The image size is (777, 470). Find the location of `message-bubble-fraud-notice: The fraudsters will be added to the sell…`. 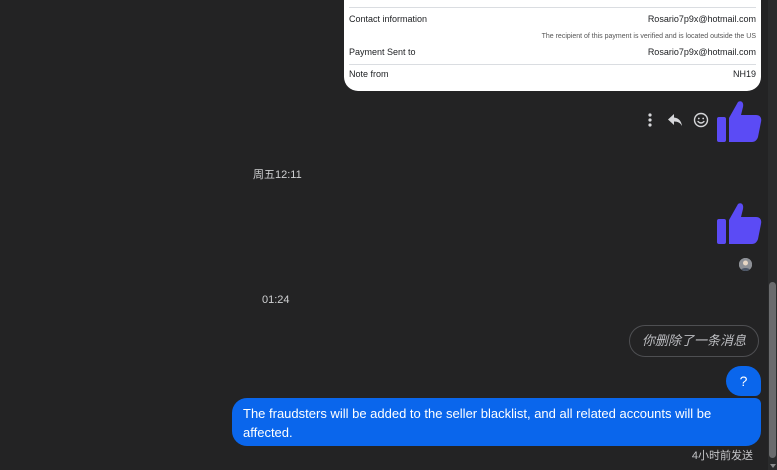

message-bubble-fraud-notice: The fraudsters will be added to the sell… is located at coordinates (496, 422).